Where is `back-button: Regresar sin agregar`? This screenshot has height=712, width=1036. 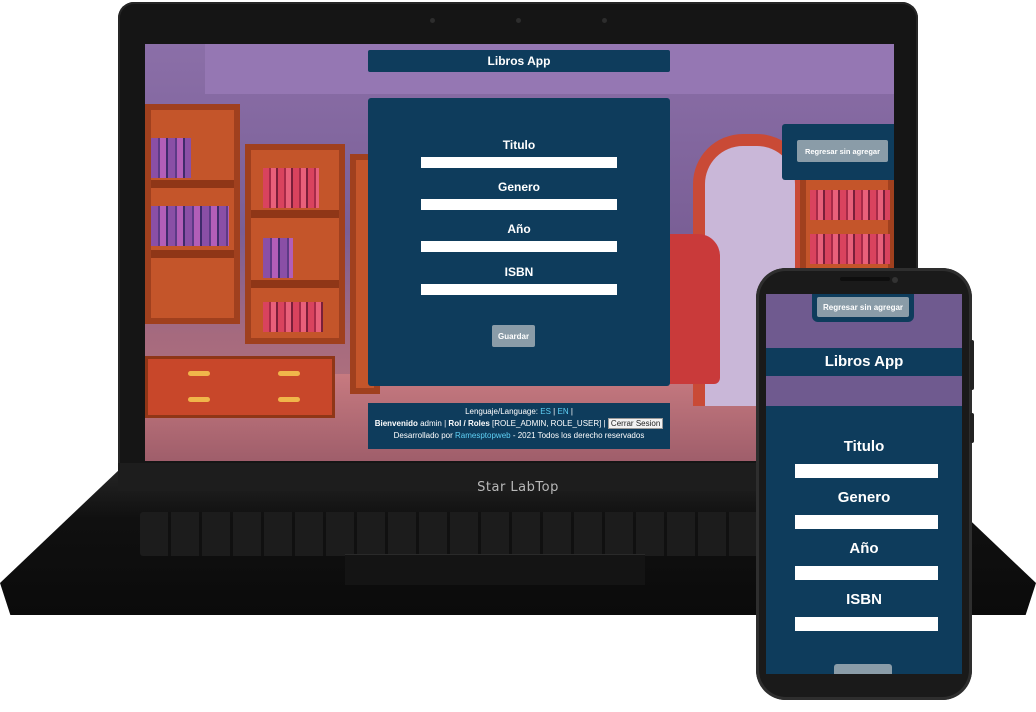 back-button: Regresar sin agregar is located at coordinates (842, 151).